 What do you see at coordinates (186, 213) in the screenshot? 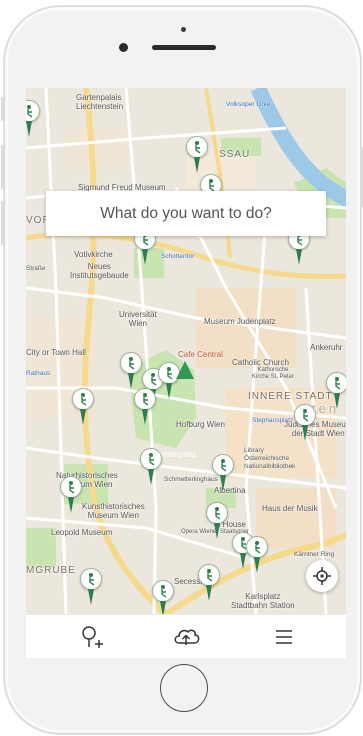
I see `search-input: What do you want to do?` at bounding box center [186, 213].